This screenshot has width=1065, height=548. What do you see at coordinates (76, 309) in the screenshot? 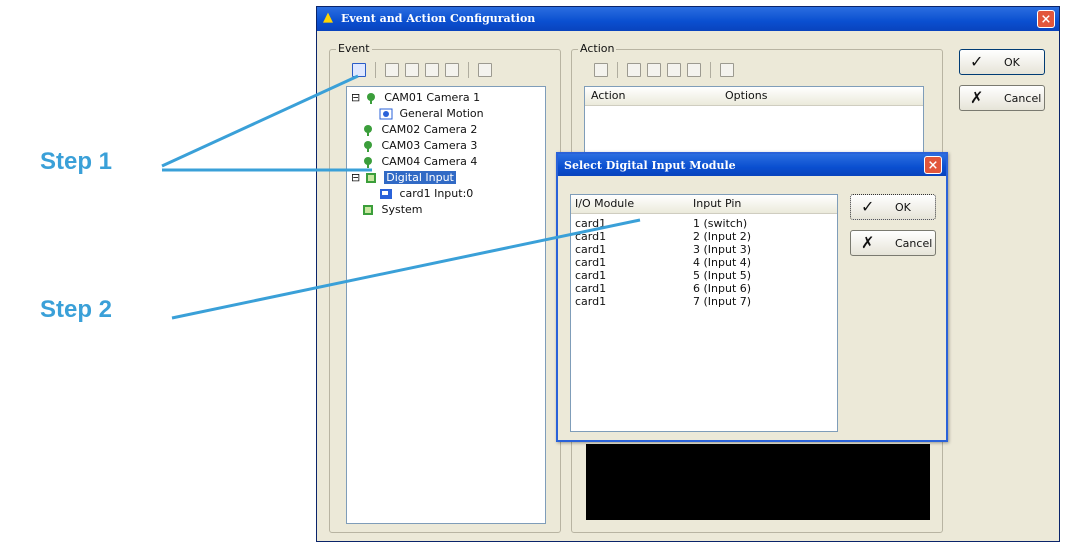
I see `step-2-label: Step 2` at bounding box center [76, 309].